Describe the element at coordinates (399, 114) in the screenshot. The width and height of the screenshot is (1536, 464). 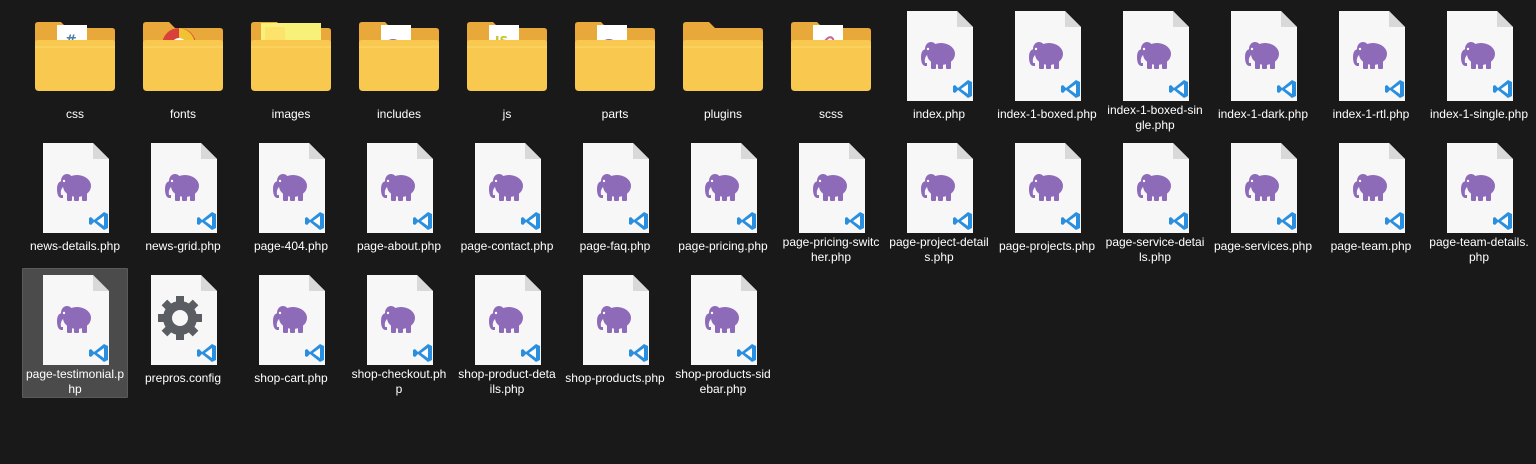
I see `file-name-label: includes` at that location.